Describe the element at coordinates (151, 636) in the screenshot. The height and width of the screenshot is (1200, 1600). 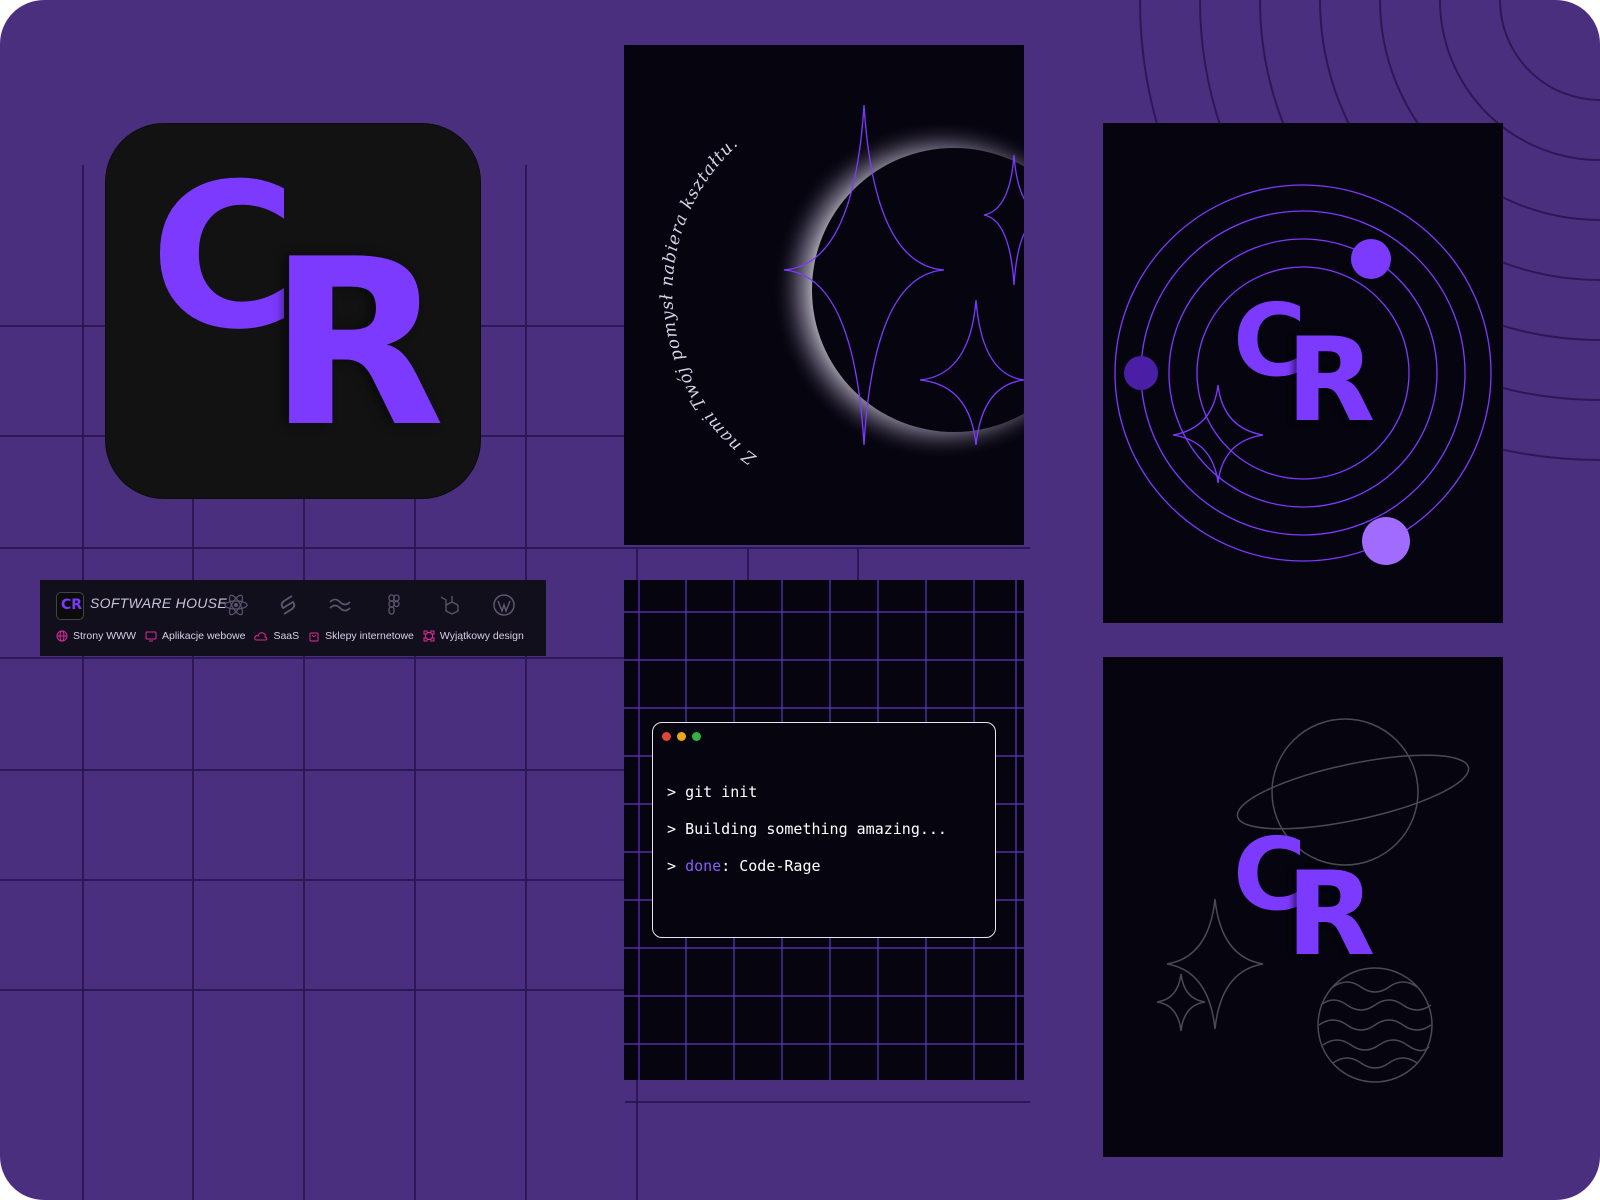
I see `monitor-icon` at that location.